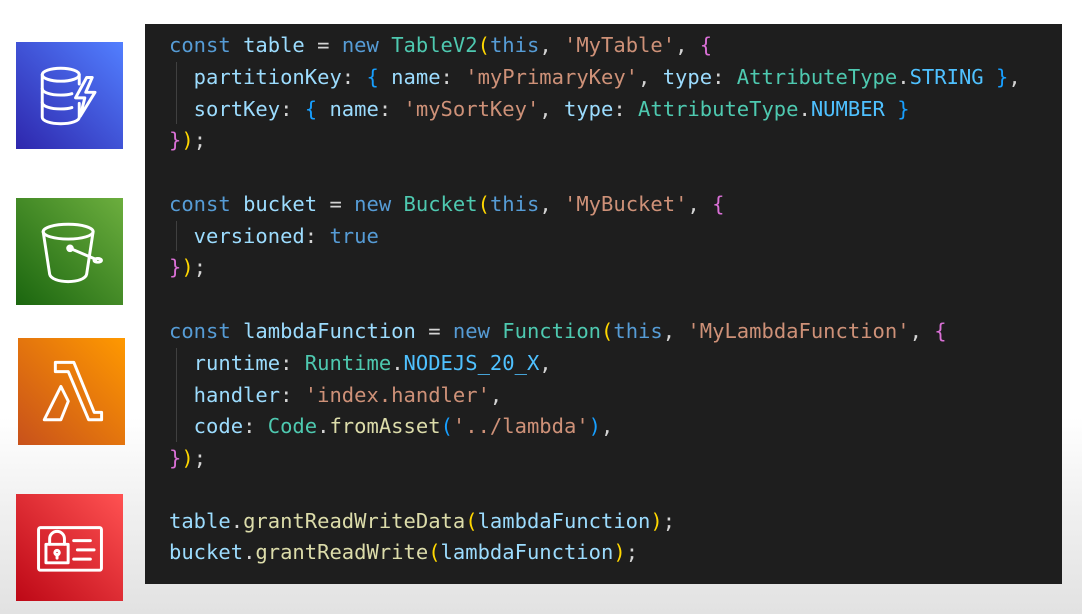 The width and height of the screenshot is (1082, 614). I want to click on s3-bucket-icon, so click(69, 251).